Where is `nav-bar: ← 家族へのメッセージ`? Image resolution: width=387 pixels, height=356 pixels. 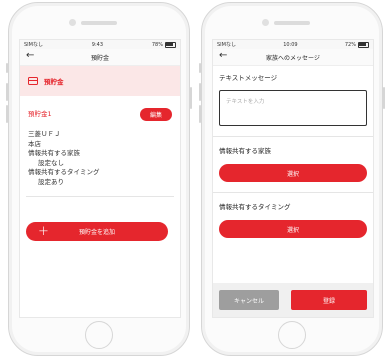
nav-bar: ← 家族へのメッセージ is located at coordinates (293, 57).